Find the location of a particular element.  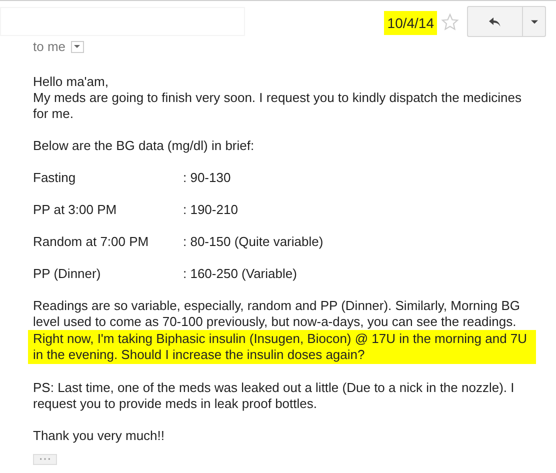

reading-label: Fasting is located at coordinates (55, 178).